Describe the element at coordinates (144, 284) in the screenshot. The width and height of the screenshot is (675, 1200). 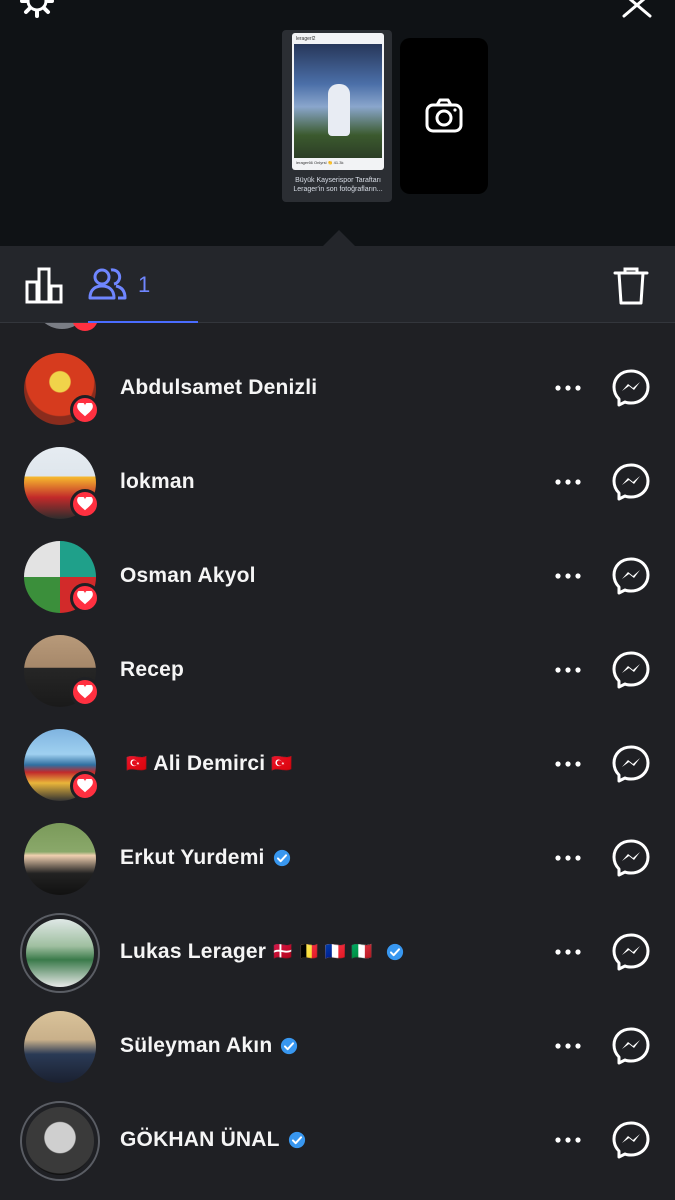
I see `viewers-count: 1` at that location.